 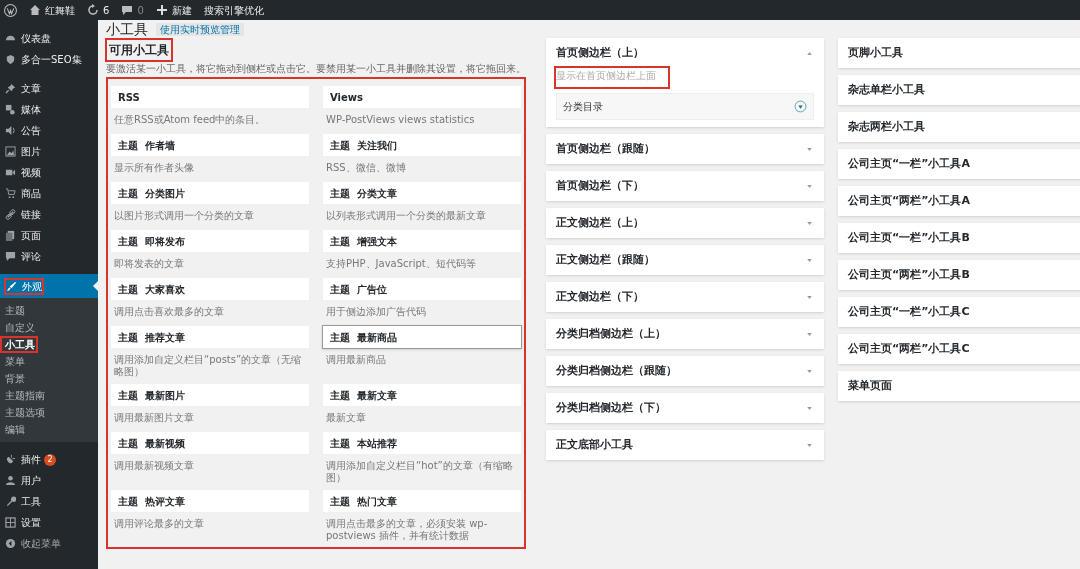 What do you see at coordinates (49, 429) in the screenshot?
I see `submenu-item: 编辑` at bounding box center [49, 429].